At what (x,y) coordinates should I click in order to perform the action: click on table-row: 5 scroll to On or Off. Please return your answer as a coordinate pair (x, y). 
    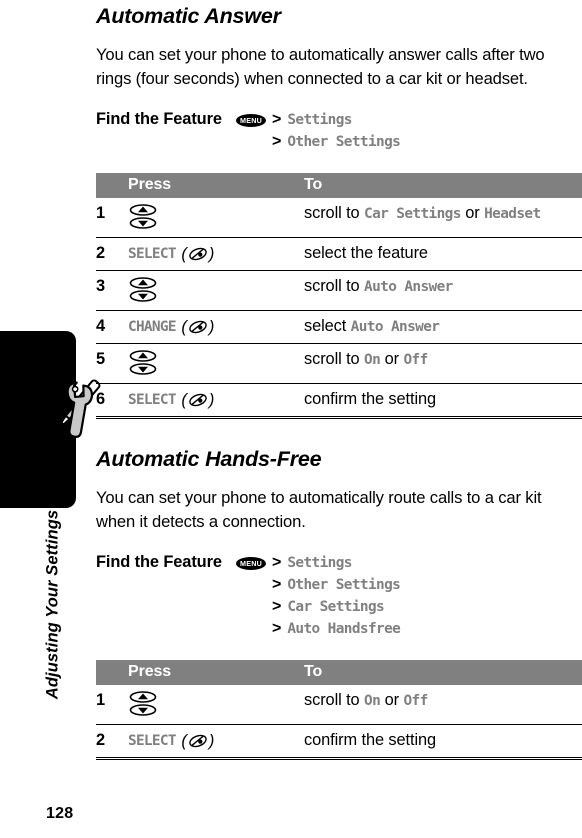
    Looking at the image, I should click on (339, 363).